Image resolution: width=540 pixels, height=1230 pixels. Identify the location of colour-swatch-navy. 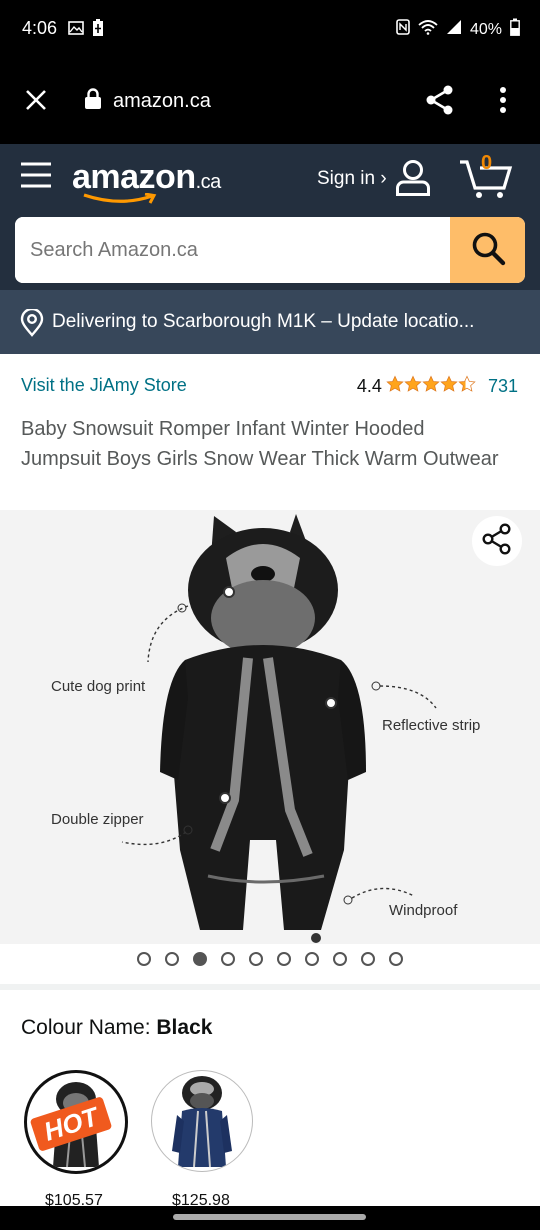
(202, 1121).